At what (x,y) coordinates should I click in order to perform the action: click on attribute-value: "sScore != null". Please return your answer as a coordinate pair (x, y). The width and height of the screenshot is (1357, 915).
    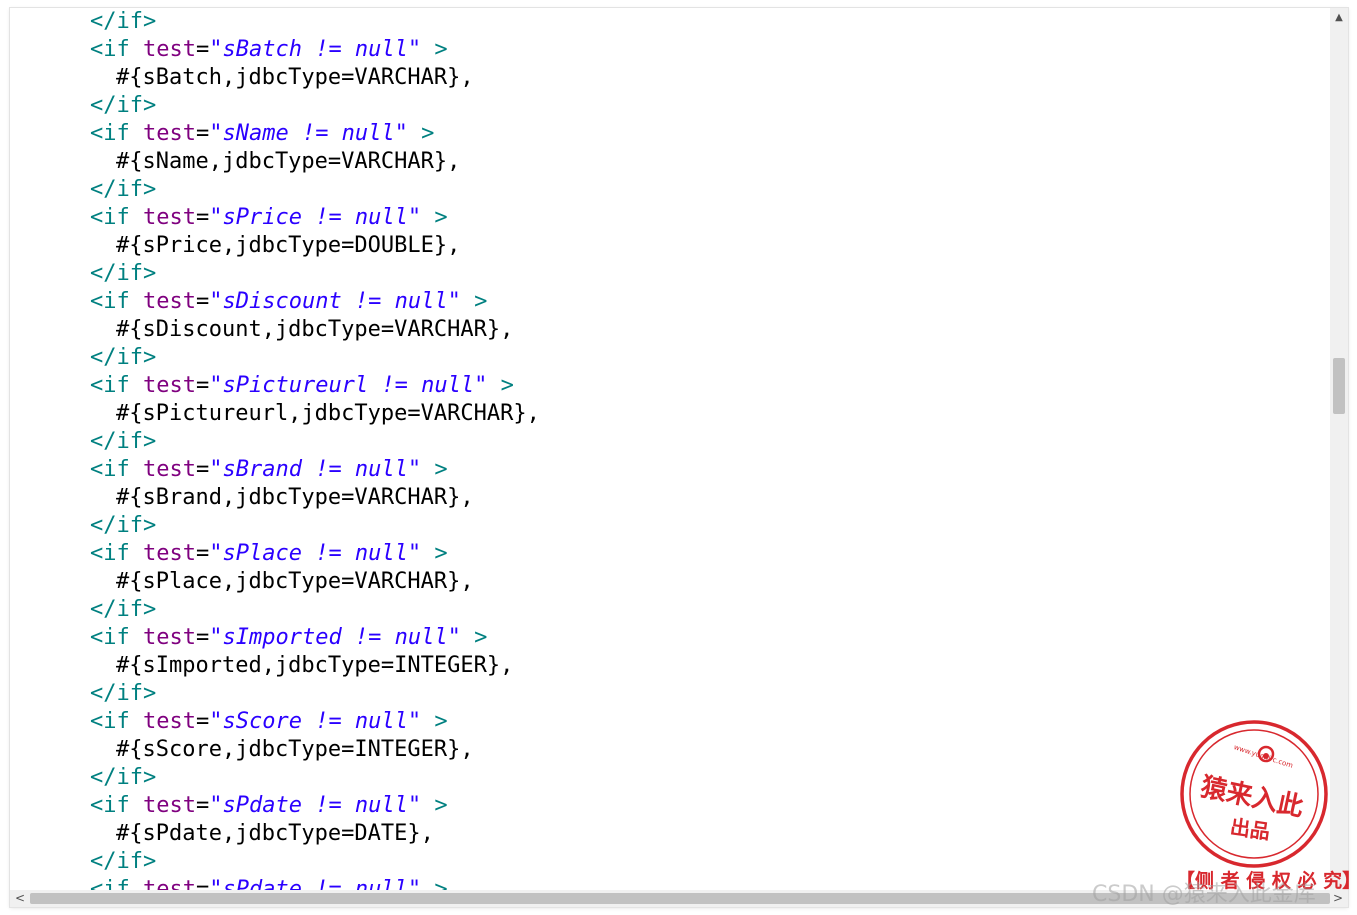
    Looking at the image, I should click on (315, 721).